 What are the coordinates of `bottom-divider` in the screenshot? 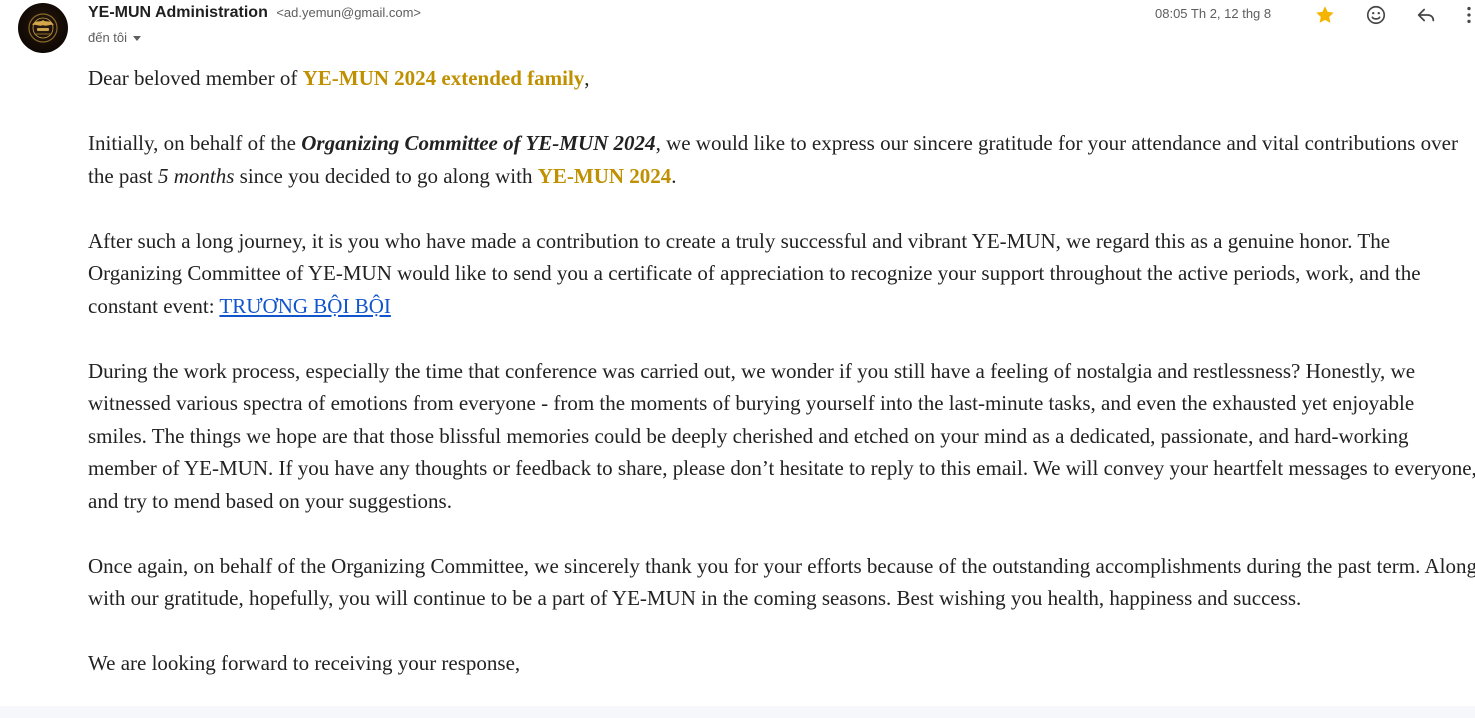 It's located at (737, 712).